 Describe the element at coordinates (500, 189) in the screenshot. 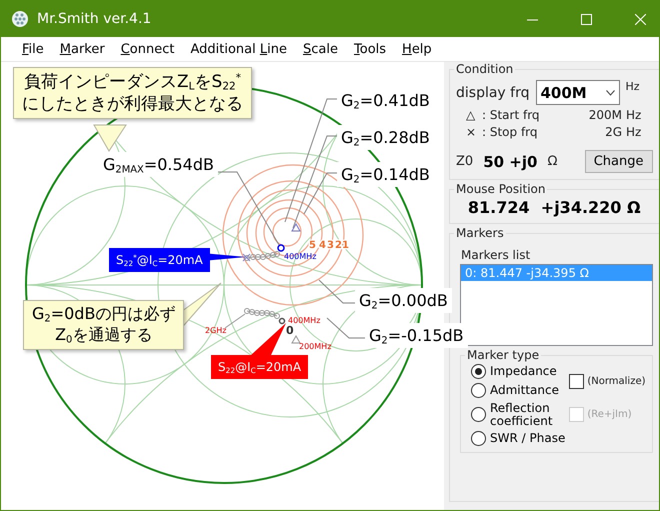

I see `group-title: Mouse Position` at that location.